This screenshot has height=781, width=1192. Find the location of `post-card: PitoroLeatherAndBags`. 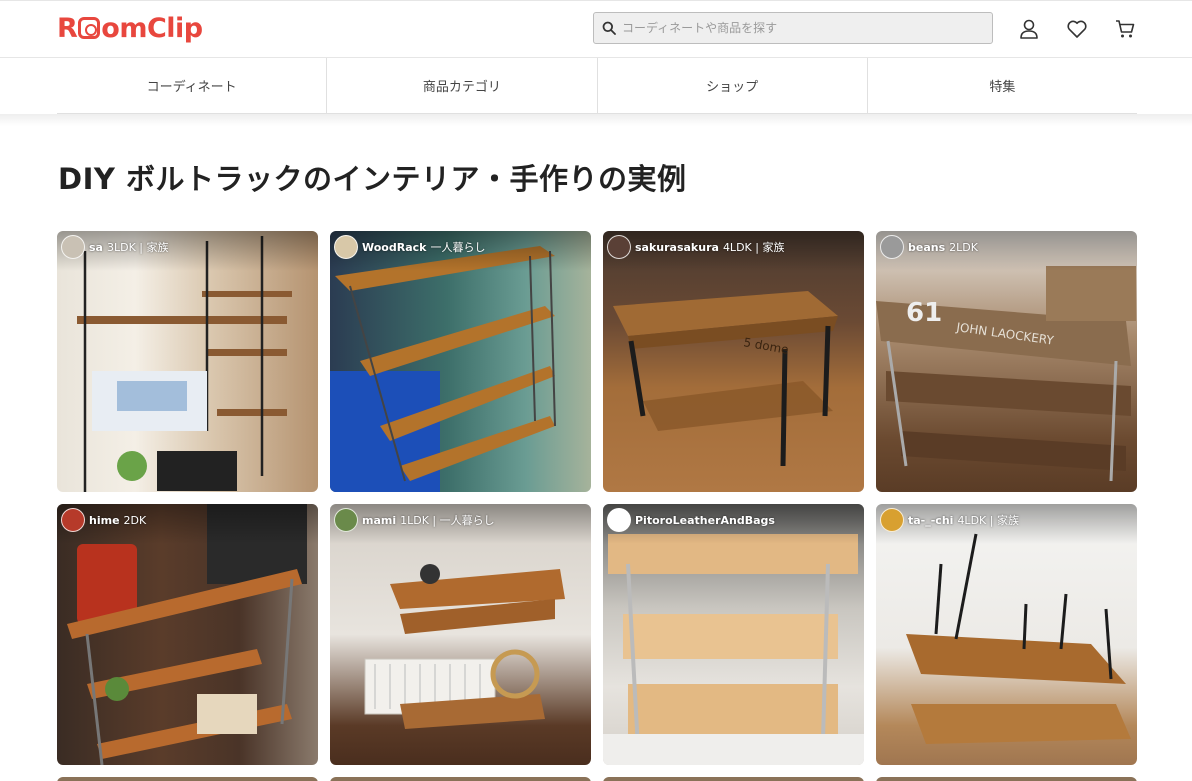

post-card: PitoroLeatherAndBags is located at coordinates (733, 634).